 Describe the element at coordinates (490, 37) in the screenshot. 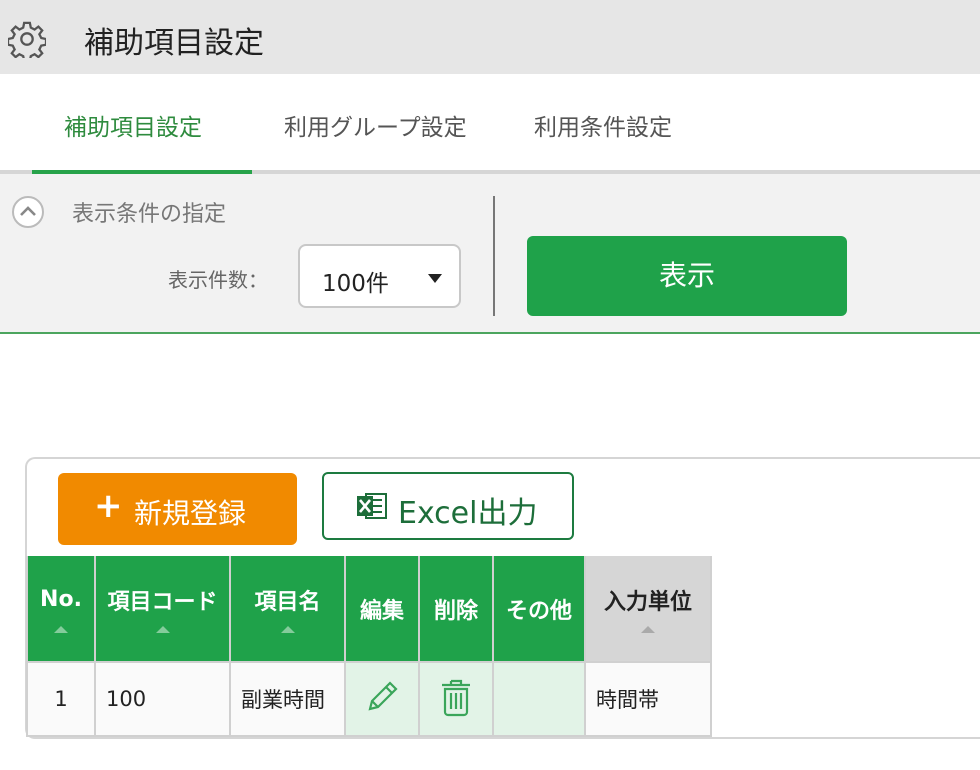

I see `page-header: 補助項目設定` at that location.